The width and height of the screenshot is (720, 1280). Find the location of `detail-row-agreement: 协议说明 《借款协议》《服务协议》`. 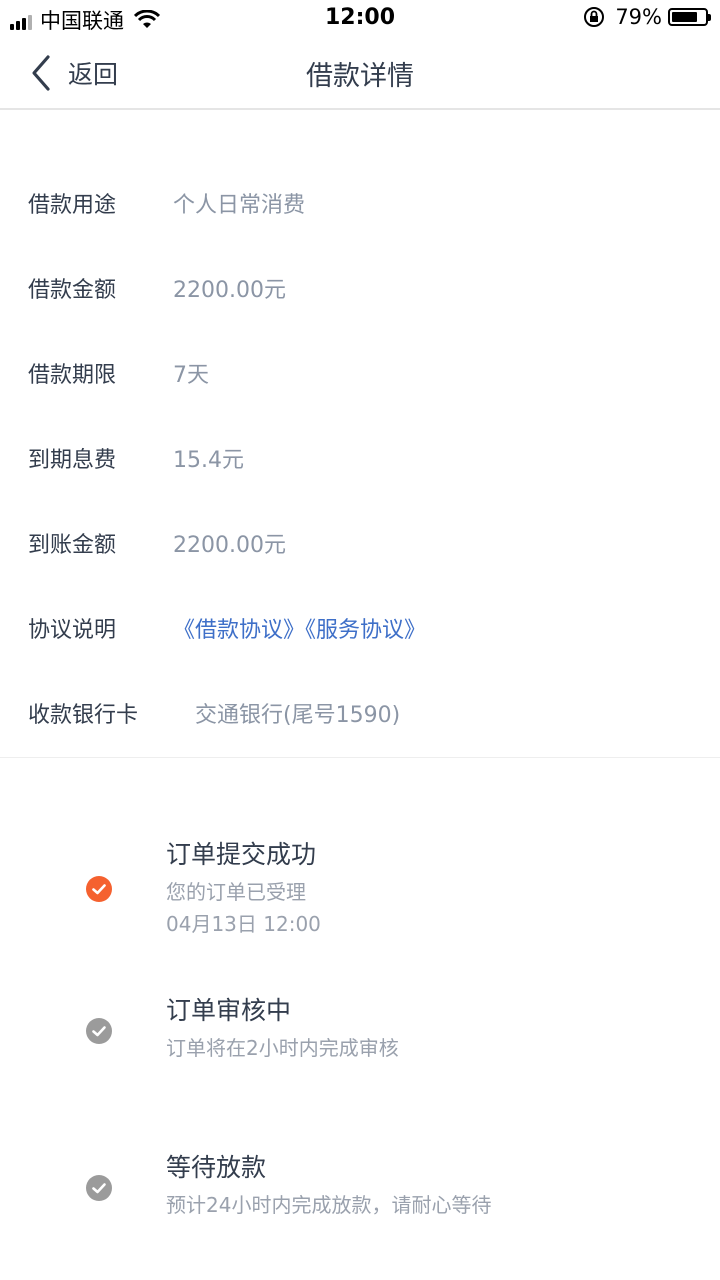

detail-row-agreement: 协议说明 《借款协议》《服务协议》 is located at coordinates (360, 627).